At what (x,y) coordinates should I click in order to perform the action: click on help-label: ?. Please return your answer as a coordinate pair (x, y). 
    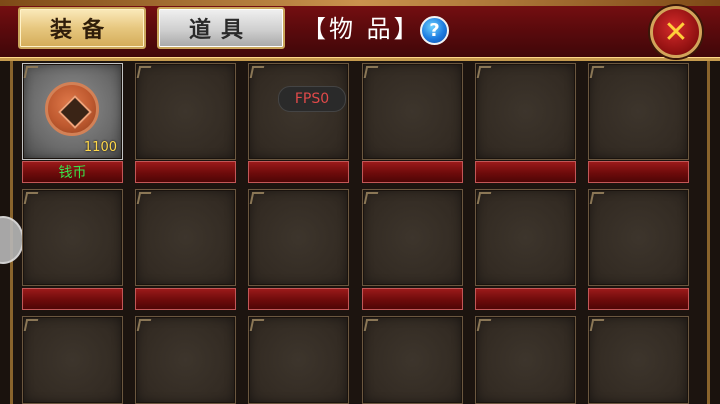
    Looking at the image, I should click on (434, 30).